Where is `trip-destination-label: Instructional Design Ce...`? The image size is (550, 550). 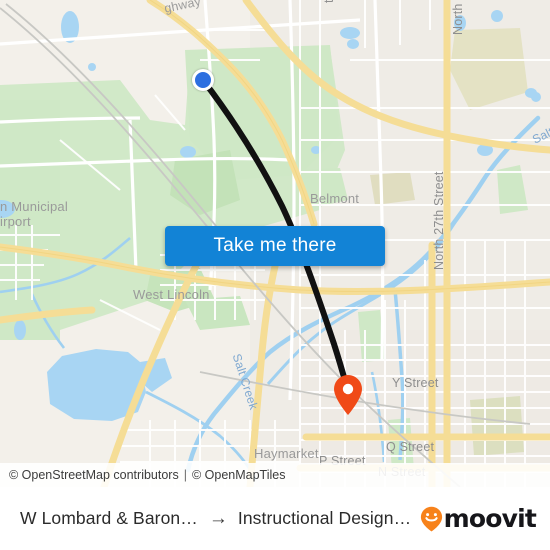
trip-destination-label: Instructional Design Ce... is located at coordinates (325, 518).